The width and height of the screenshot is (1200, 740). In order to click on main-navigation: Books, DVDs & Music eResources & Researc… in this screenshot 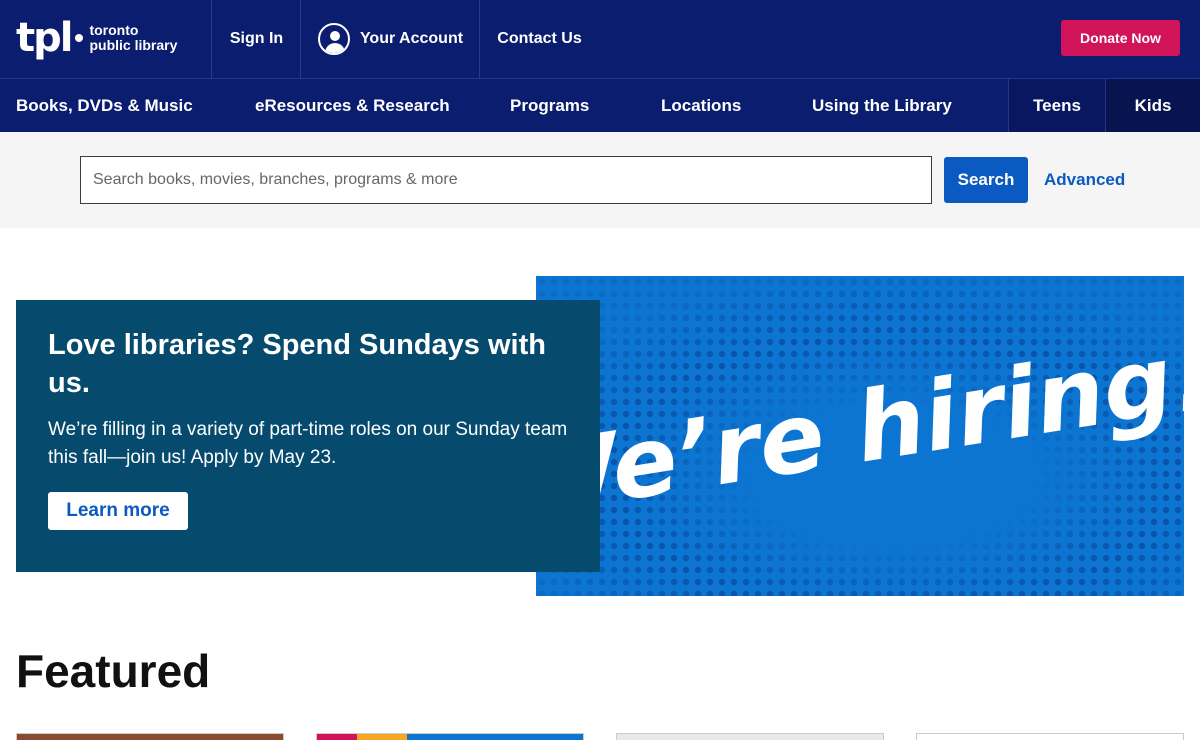, I will do `click(600, 105)`.